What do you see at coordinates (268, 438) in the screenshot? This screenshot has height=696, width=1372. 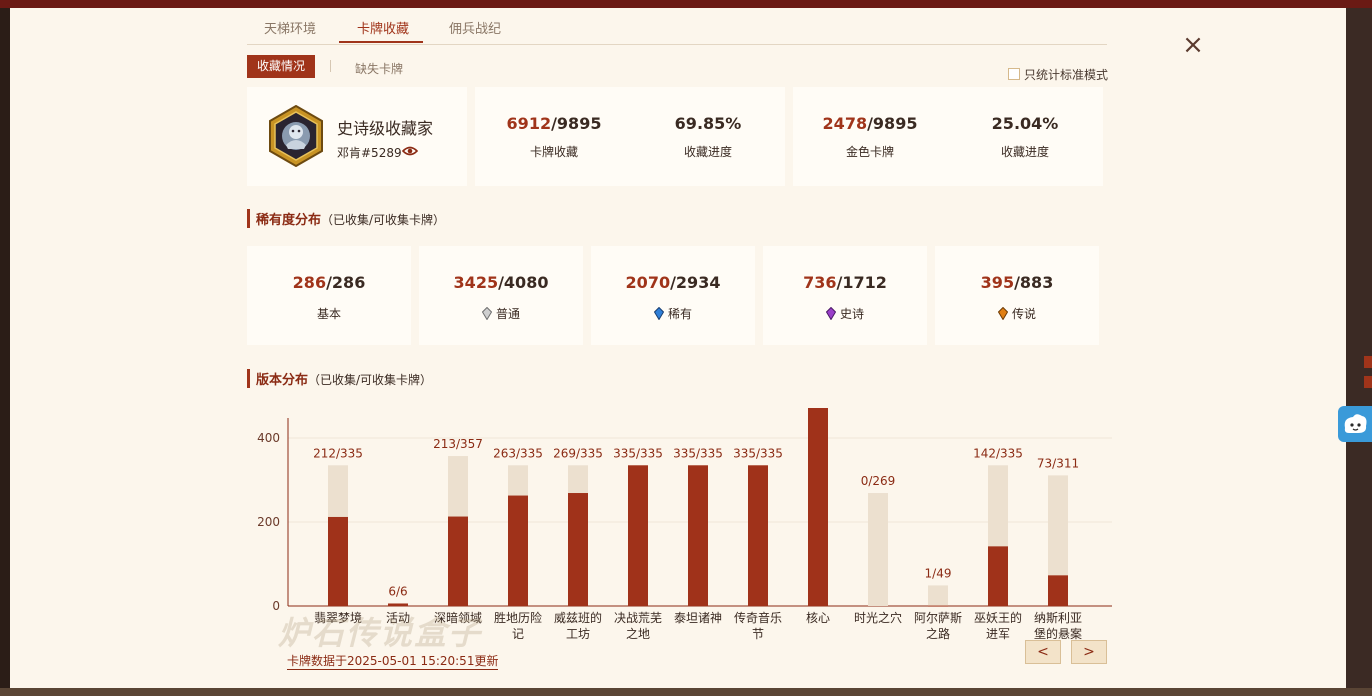 I see `y-tick-label: 400` at bounding box center [268, 438].